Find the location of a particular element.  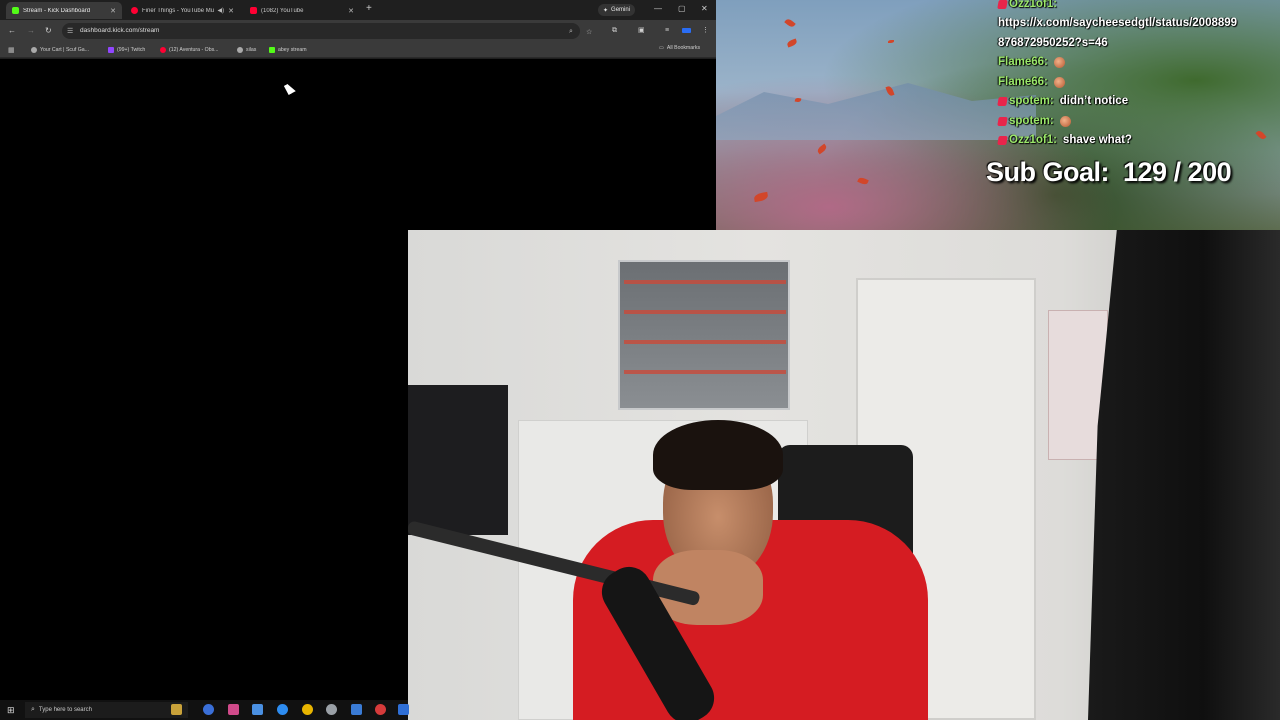

windows-start-icon: ⊞ is located at coordinates (11, 710).